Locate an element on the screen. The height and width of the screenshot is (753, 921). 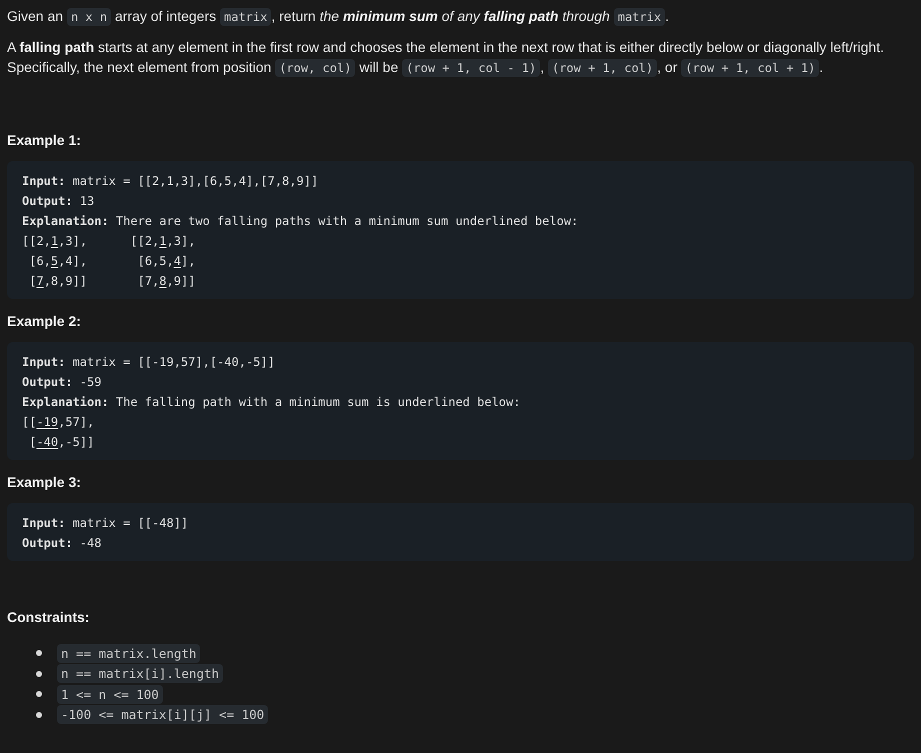
example-line: Explanation: There are two falling paths with a minimum sum underlined below: is located at coordinates (300, 221).